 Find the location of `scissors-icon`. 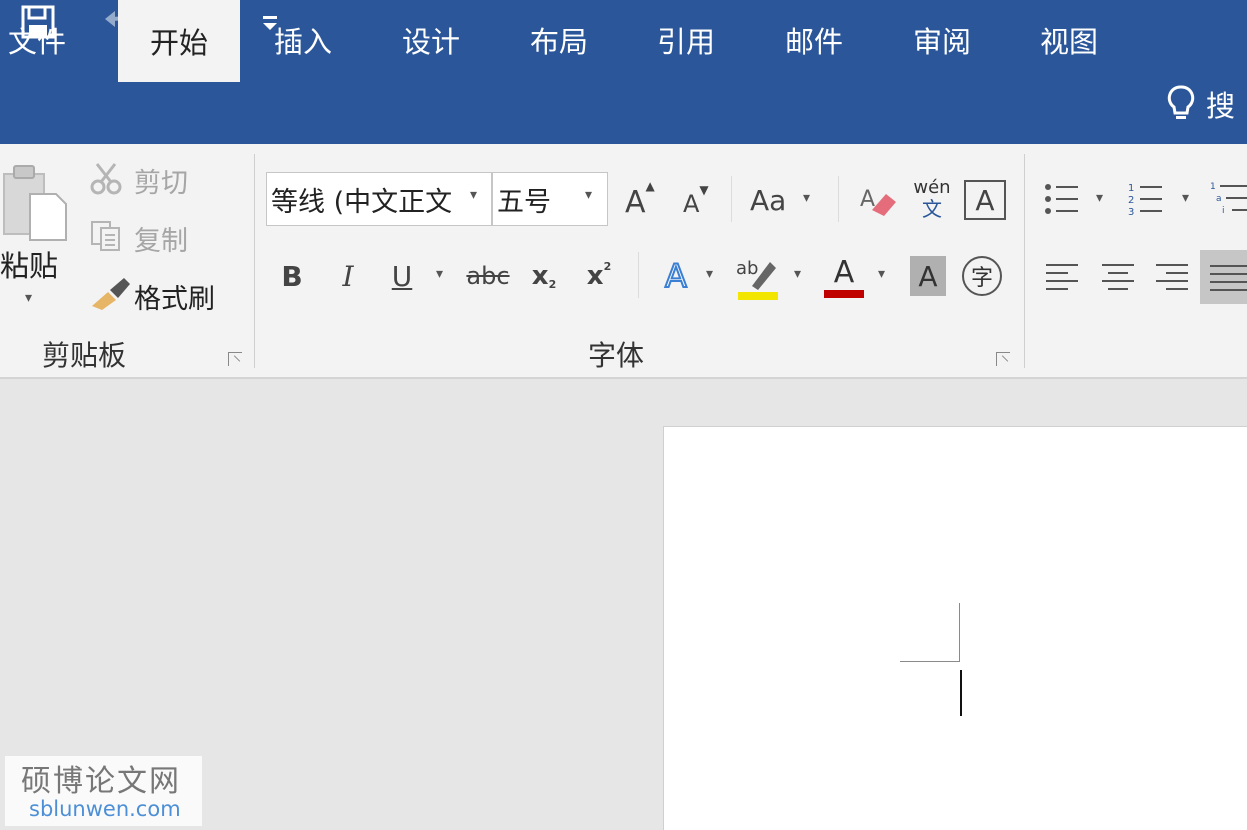

scissors-icon is located at coordinates (106, 178).